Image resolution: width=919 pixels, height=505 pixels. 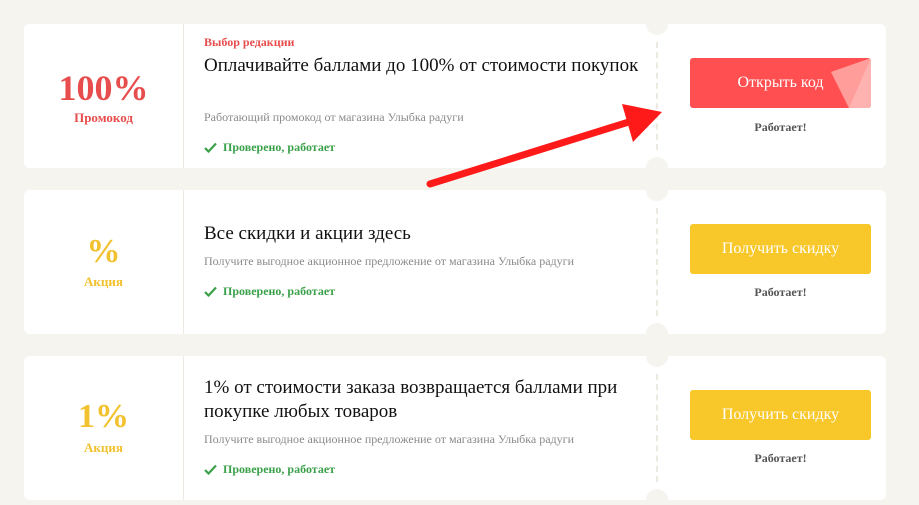 I want to click on coupon-value-block: % Акция, so click(x=104, y=262).